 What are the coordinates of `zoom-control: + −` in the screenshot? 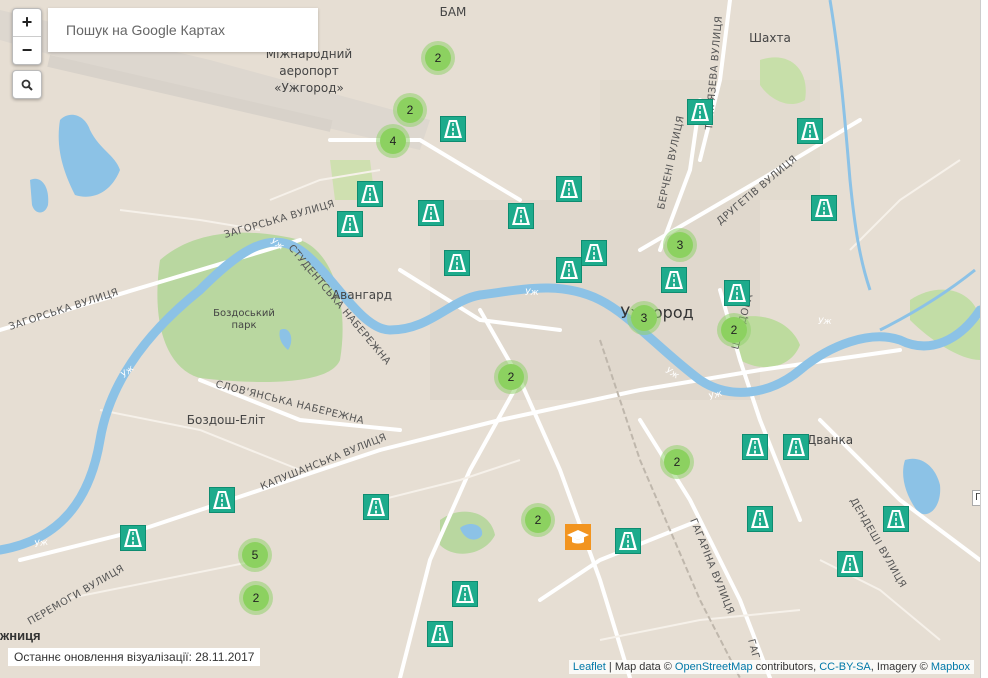 It's located at (27, 36).